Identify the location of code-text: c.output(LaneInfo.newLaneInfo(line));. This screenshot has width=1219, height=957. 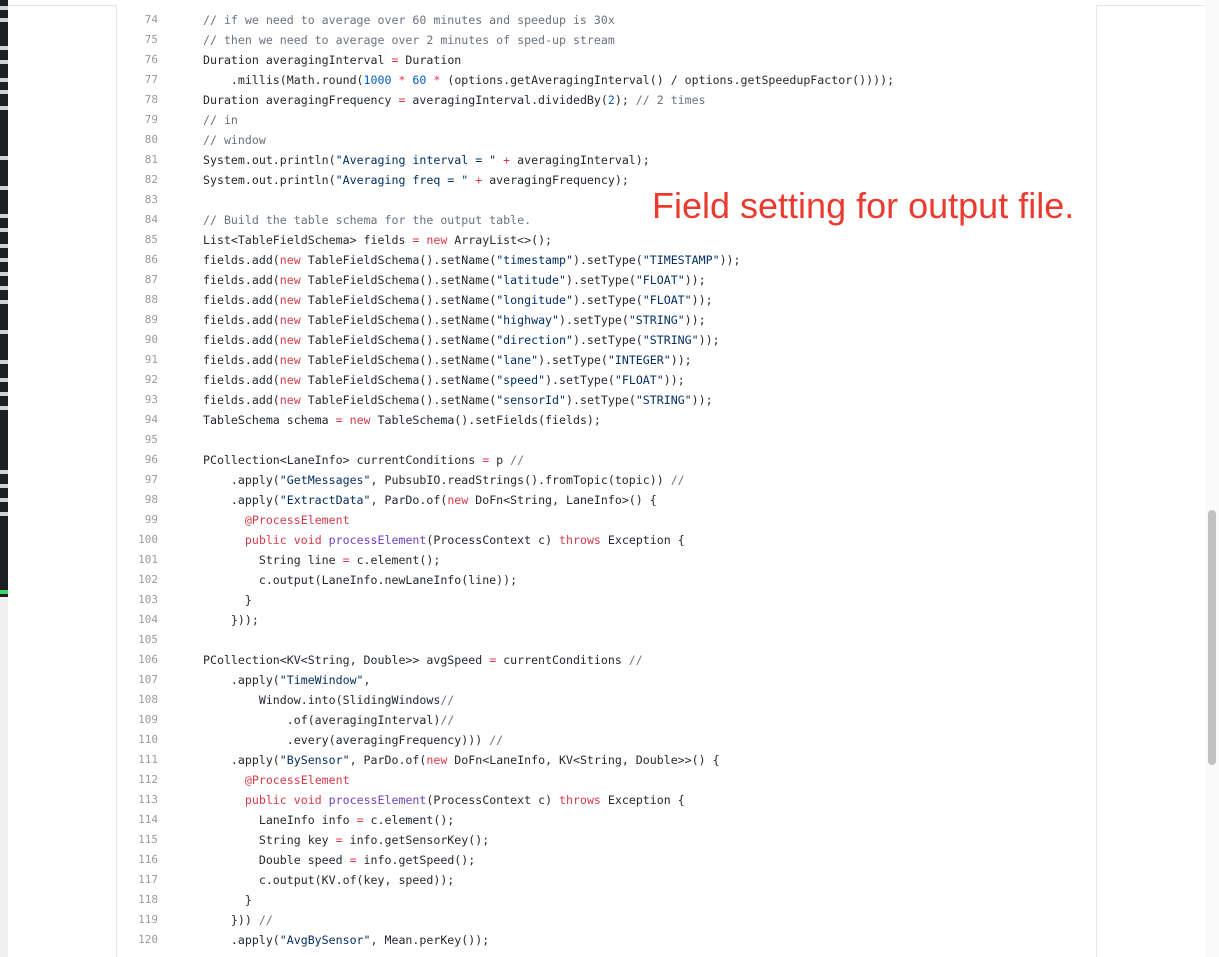
(360, 580).